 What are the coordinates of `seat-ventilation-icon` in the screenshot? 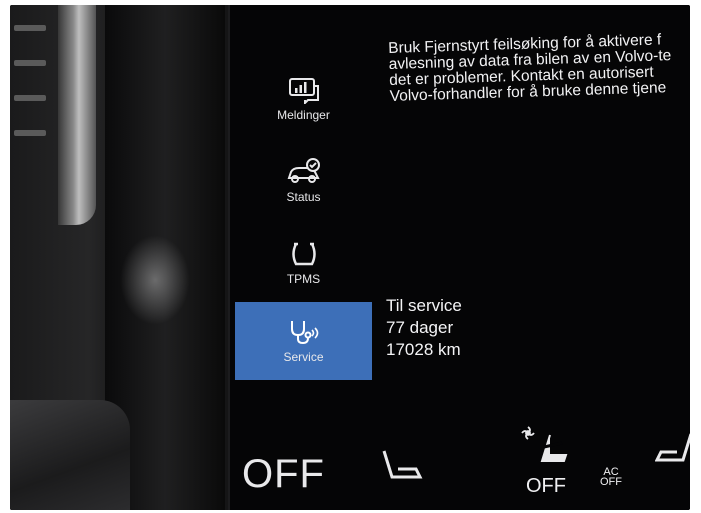 It's located at (546, 451).